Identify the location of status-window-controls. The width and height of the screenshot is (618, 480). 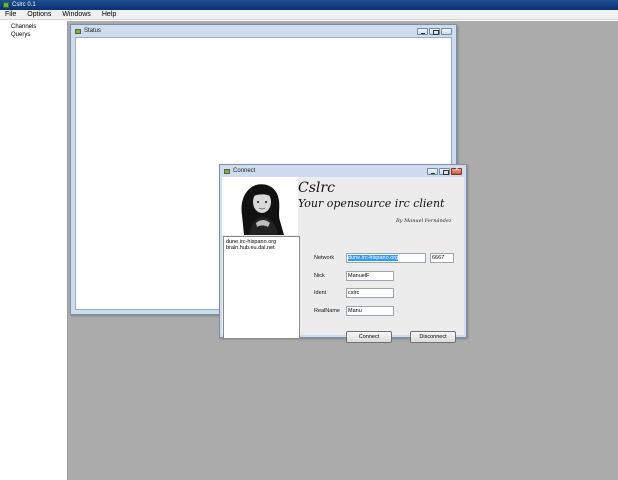
(436, 31).